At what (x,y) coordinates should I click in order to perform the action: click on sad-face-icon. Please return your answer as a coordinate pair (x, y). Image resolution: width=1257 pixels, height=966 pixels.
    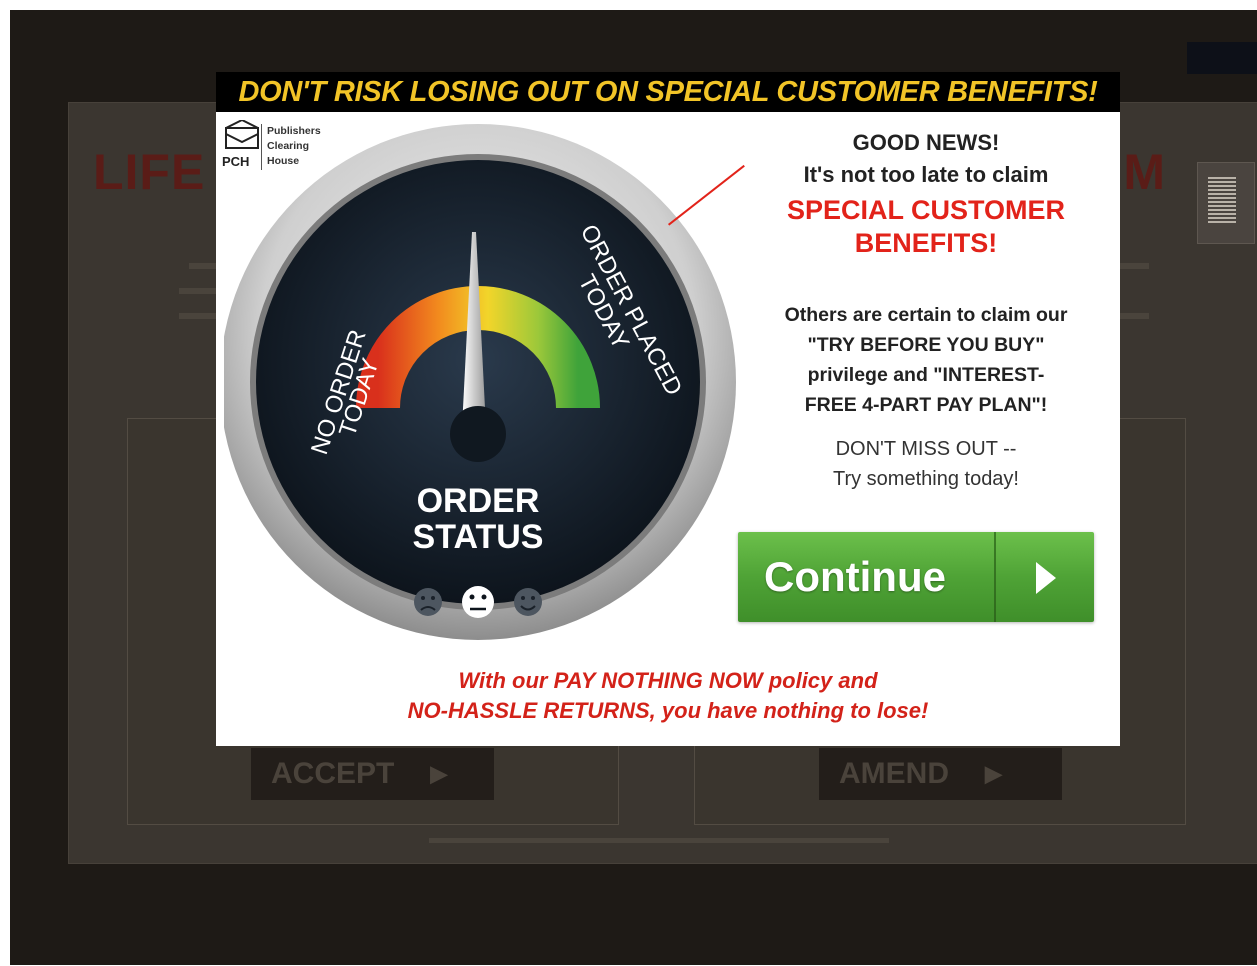
    Looking at the image, I should click on (428, 602).